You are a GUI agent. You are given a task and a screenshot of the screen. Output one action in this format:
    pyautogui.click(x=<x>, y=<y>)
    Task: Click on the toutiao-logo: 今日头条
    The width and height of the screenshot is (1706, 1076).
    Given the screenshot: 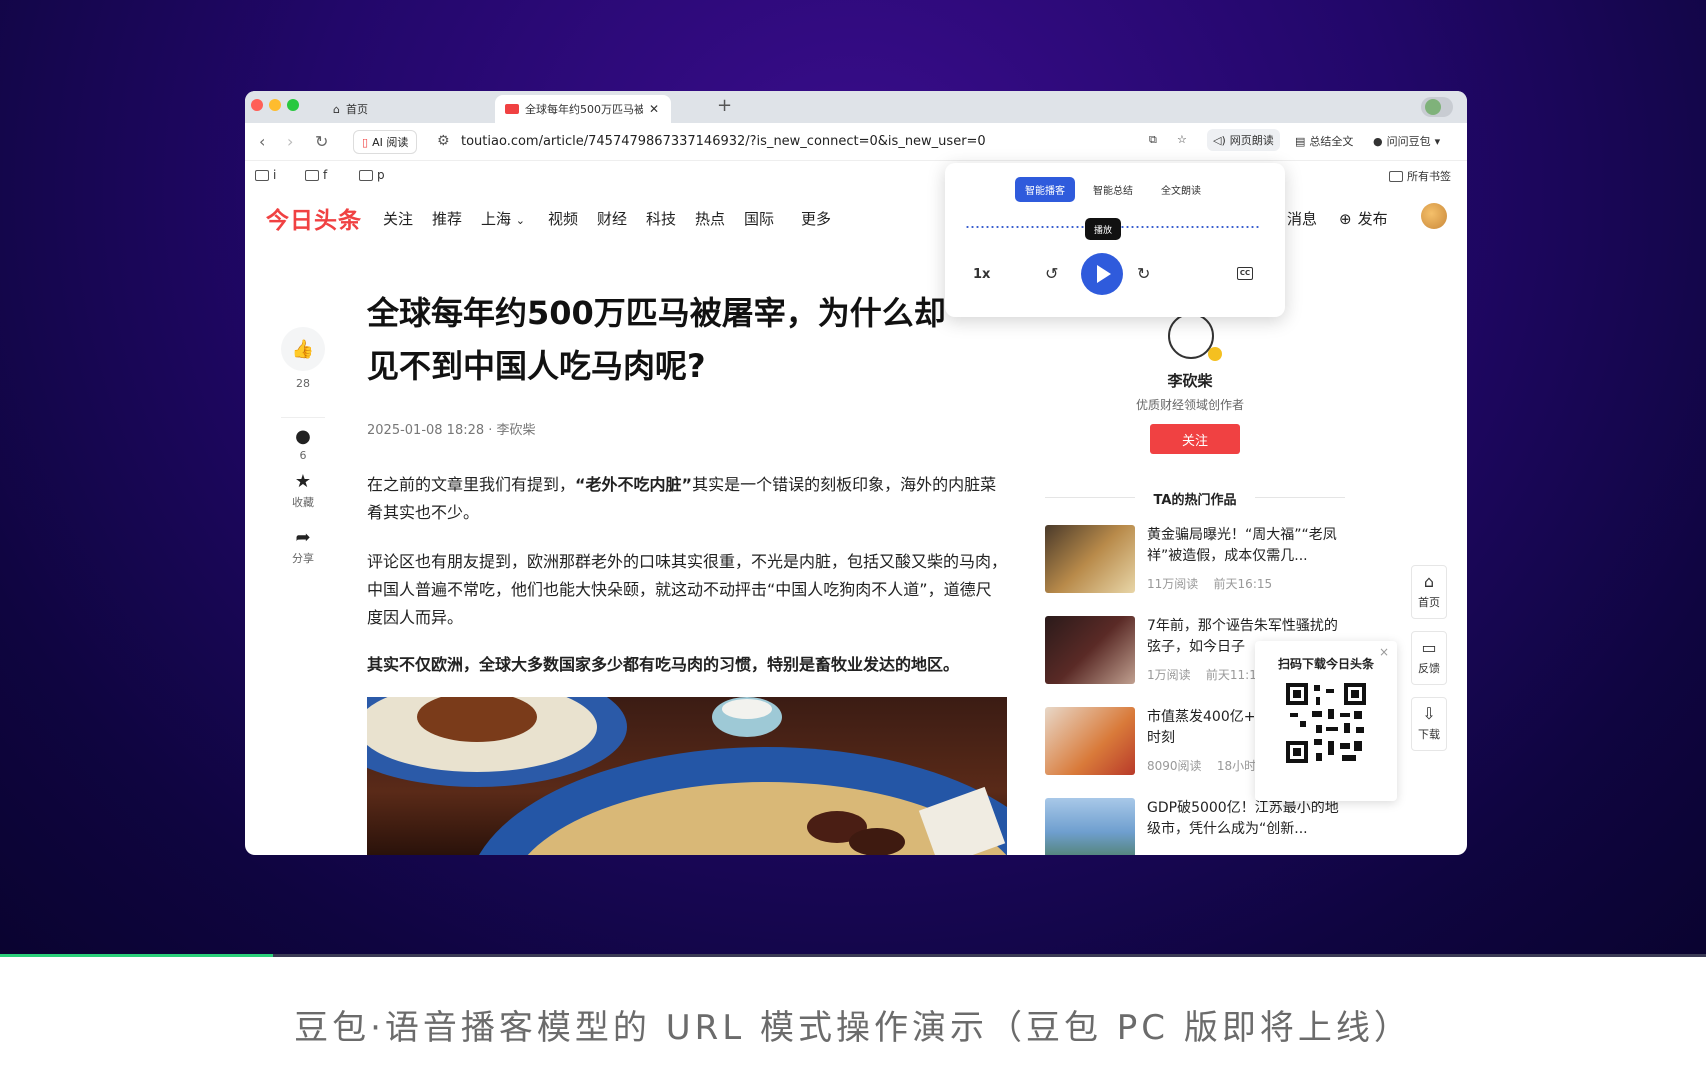 What is the action you would take?
    pyautogui.click(x=314, y=218)
    